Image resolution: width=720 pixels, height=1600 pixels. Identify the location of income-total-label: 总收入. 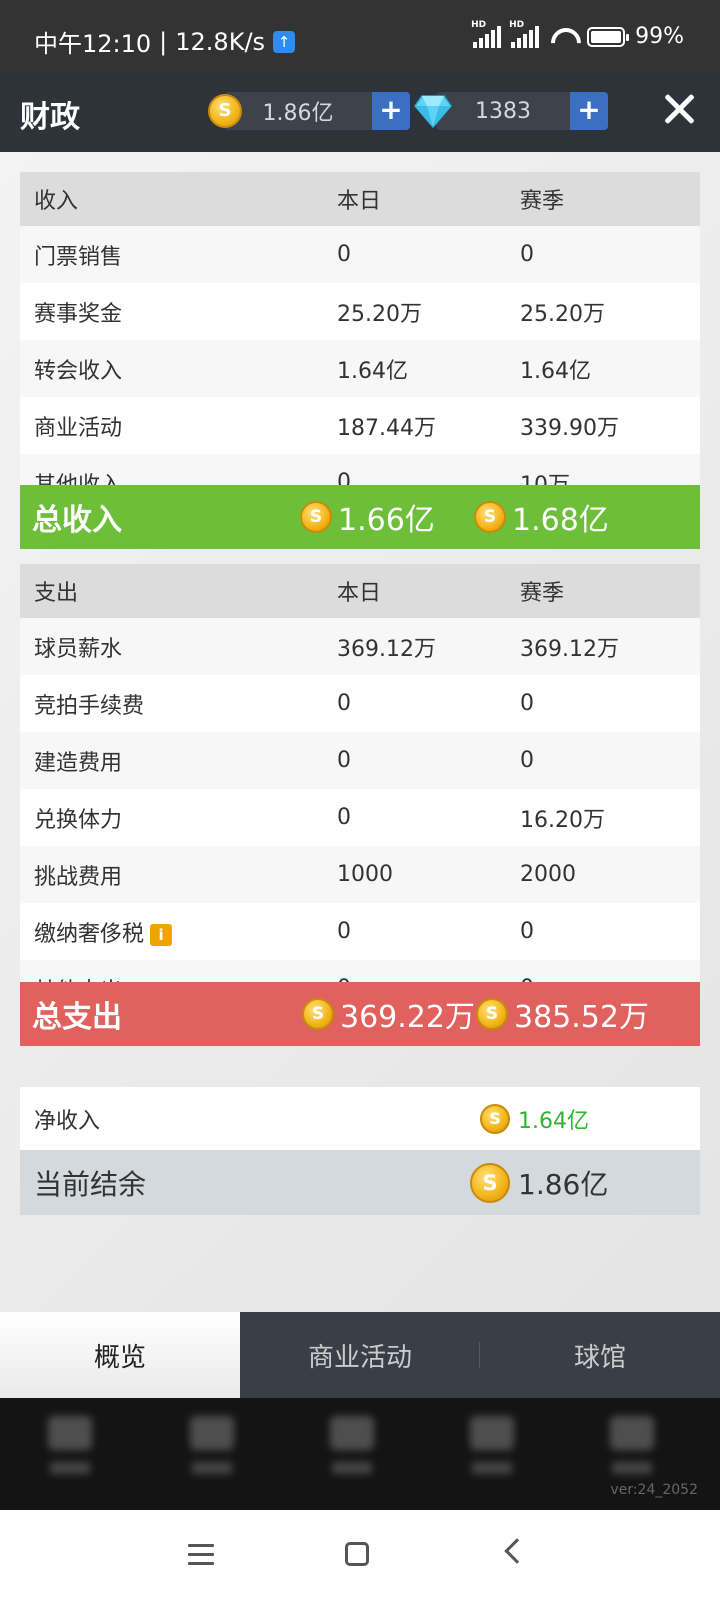
(77, 520).